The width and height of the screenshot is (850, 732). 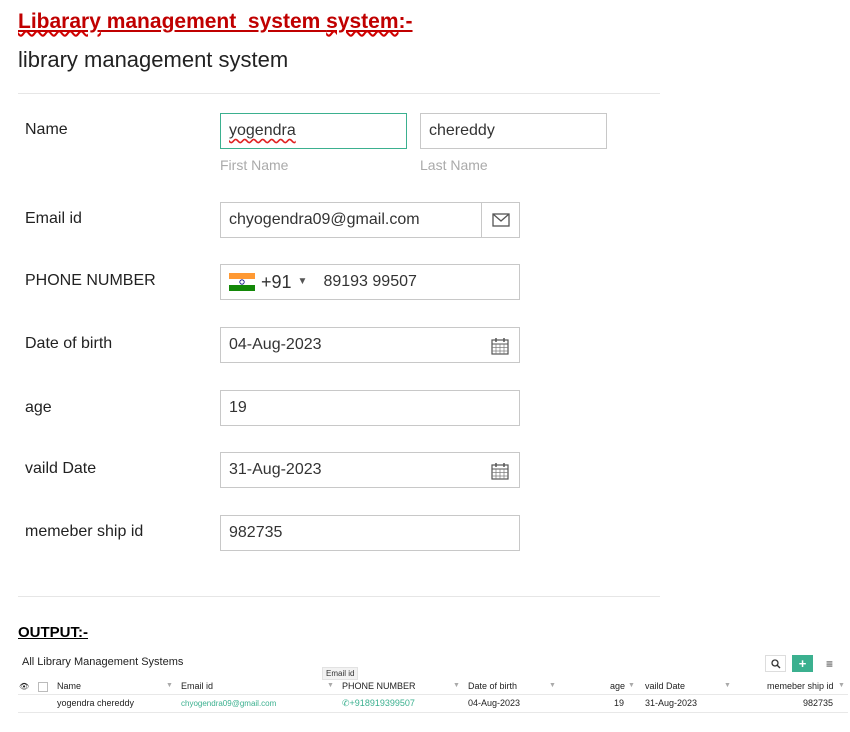 I want to click on age-input: 19, so click(x=370, y=408).